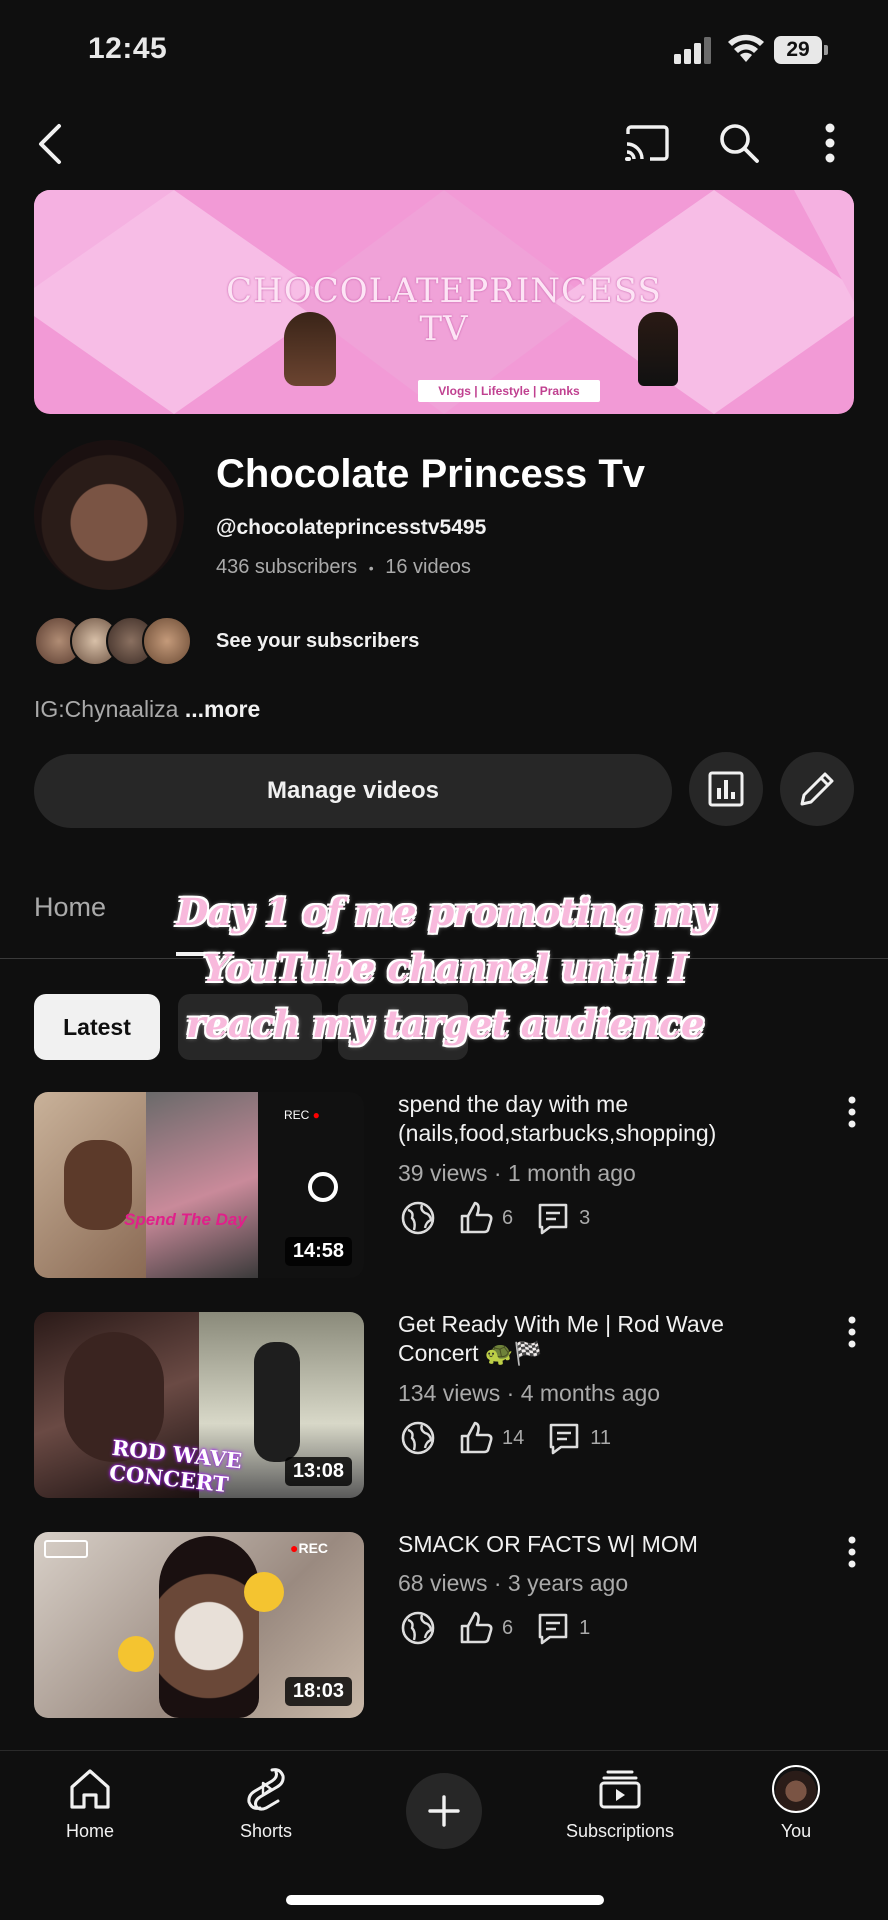  I want to click on video-count: 16 videos, so click(428, 567).